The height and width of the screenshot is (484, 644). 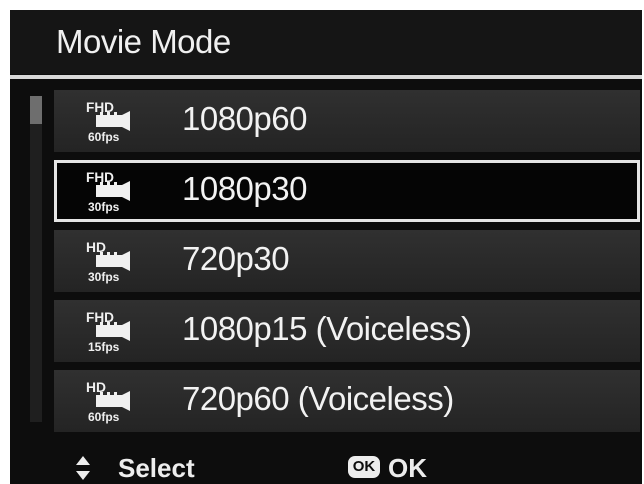 I want to click on menu-item-label: 720p60 (Voiceless), so click(x=318, y=398).